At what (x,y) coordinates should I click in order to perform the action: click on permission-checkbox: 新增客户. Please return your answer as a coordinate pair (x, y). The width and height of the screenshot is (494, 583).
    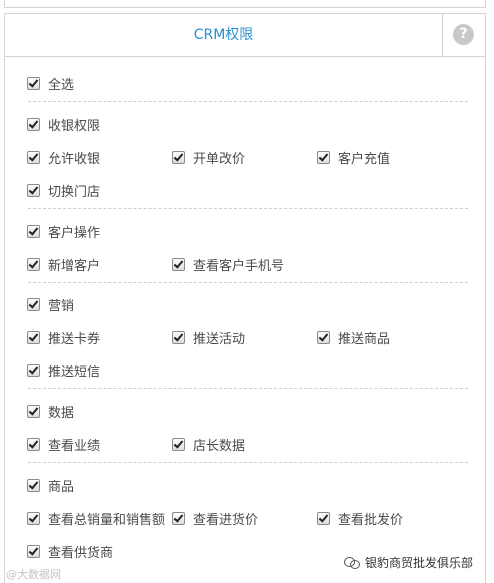
    Looking at the image, I should click on (63, 264).